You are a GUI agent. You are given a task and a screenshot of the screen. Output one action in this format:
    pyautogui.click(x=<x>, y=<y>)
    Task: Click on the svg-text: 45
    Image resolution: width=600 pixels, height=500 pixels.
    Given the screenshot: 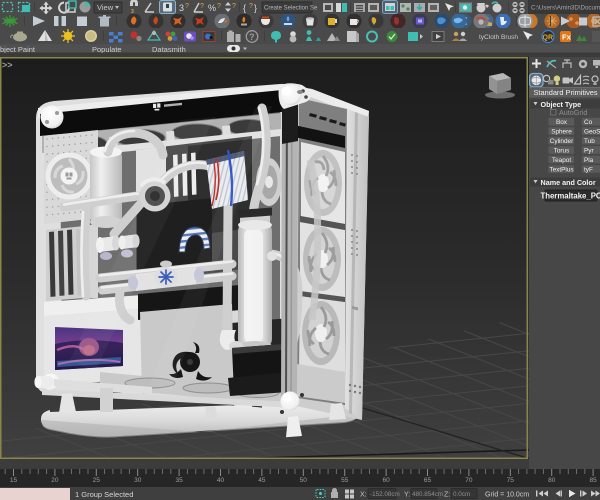 What is the action you would take?
    pyautogui.click(x=262, y=480)
    